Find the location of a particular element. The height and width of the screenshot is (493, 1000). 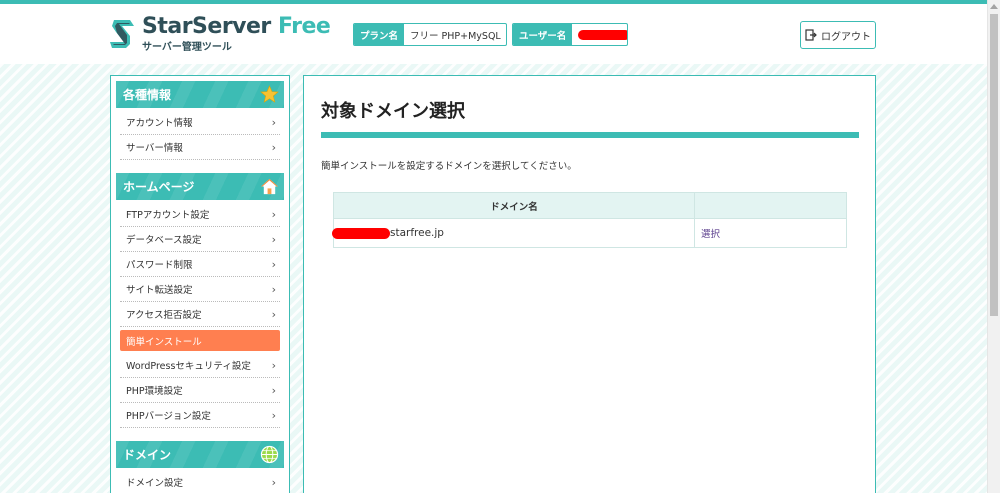

section-title: ホームページ is located at coordinates (159, 187).